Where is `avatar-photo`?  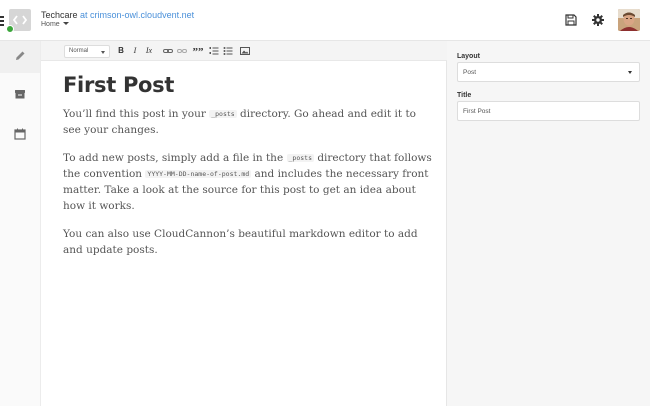
avatar-photo is located at coordinates (629, 20).